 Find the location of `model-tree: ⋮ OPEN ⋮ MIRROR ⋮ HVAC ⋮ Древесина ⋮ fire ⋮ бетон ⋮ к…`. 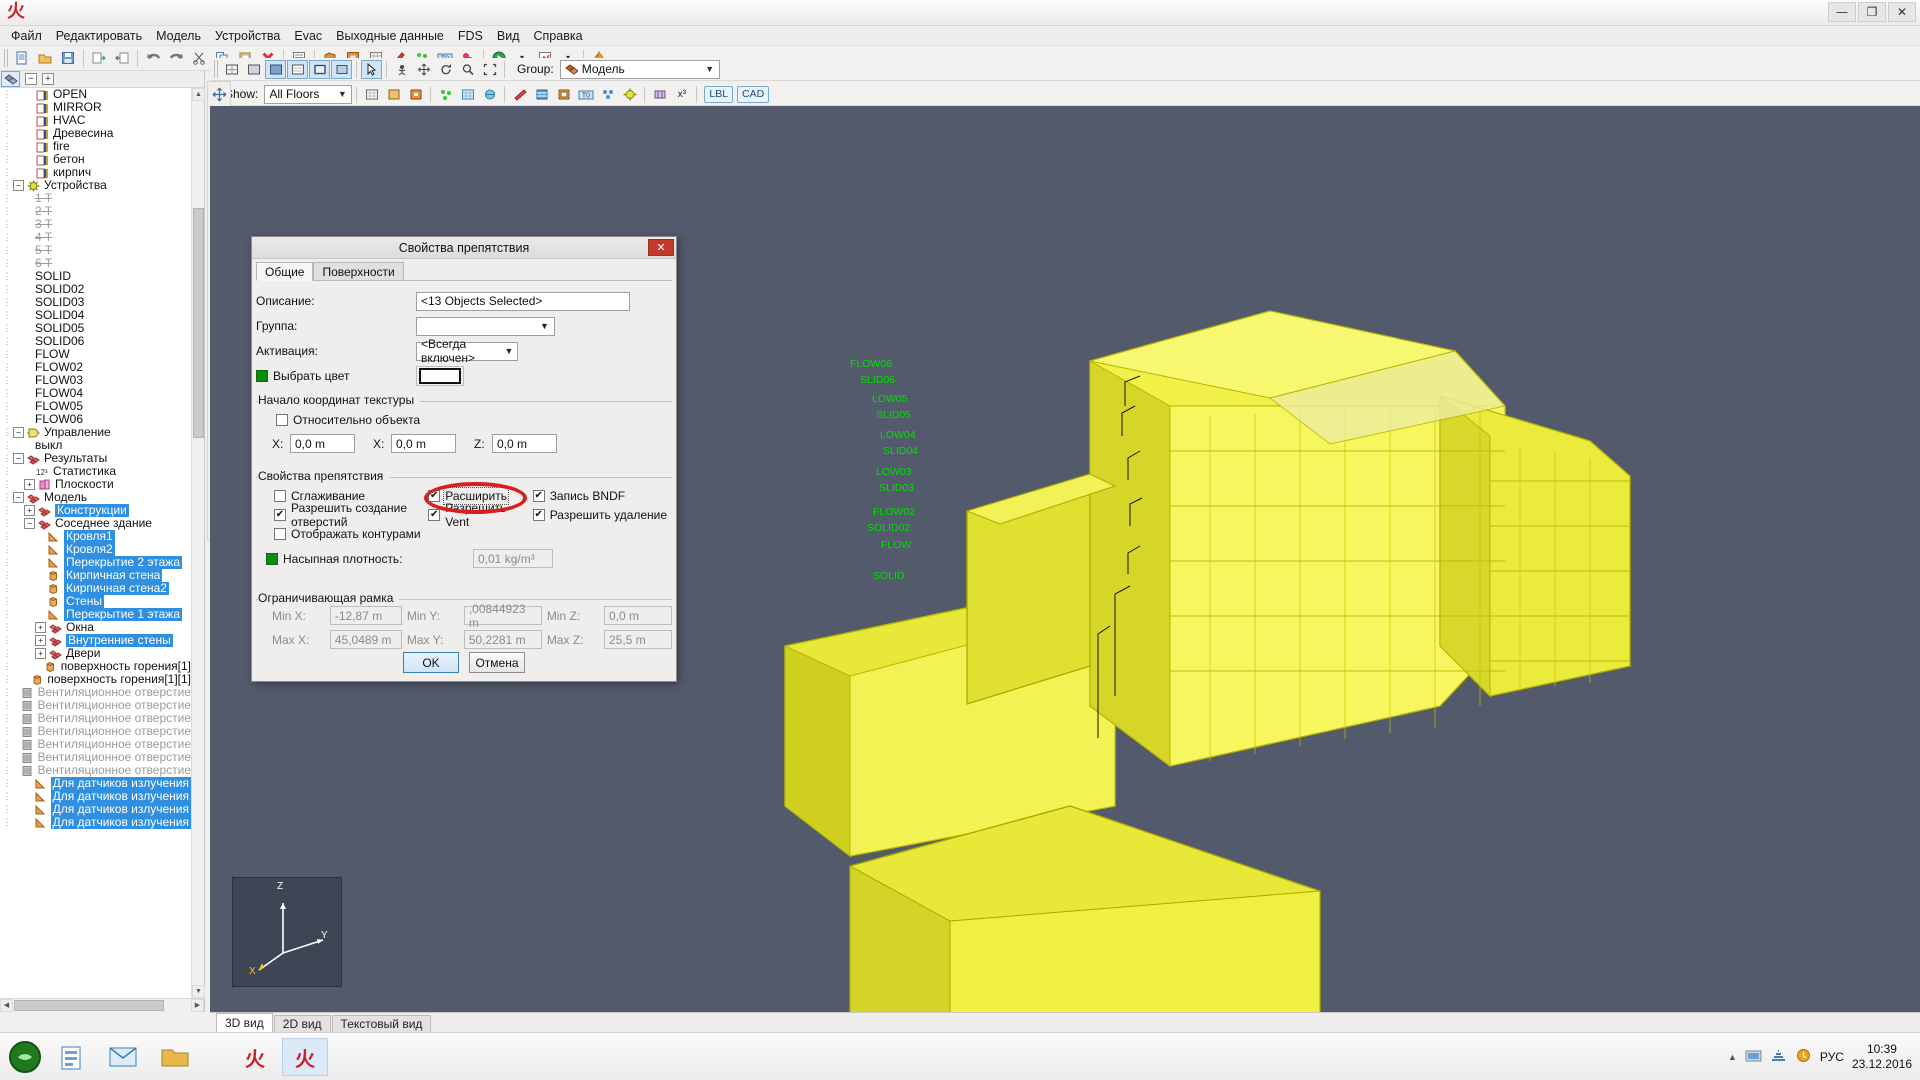

model-tree: ⋮ OPEN ⋮ MIRROR ⋮ HVAC ⋮ Древесина ⋮ fire ⋮ бетон ⋮ к… is located at coordinates (95, 543).